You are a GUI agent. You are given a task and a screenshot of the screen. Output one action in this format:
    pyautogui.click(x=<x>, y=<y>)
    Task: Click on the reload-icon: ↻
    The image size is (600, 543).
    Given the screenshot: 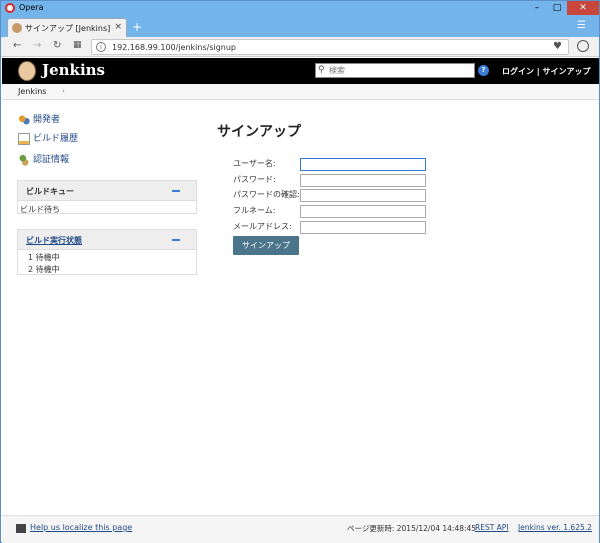 What is the action you would take?
    pyautogui.click(x=57, y=45)
    